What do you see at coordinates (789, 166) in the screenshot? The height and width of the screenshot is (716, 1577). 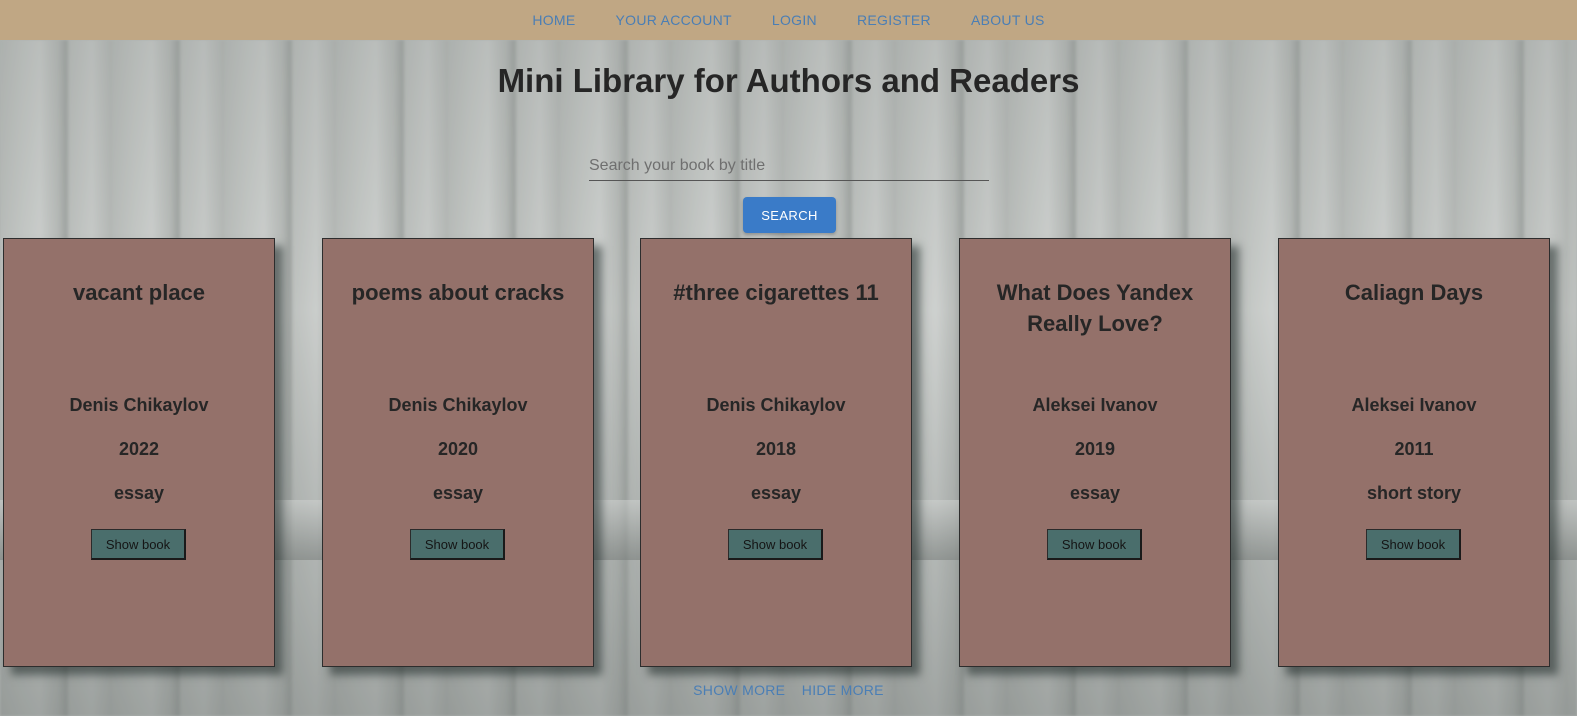 I see `search-input` at bounding box center [789, 166].